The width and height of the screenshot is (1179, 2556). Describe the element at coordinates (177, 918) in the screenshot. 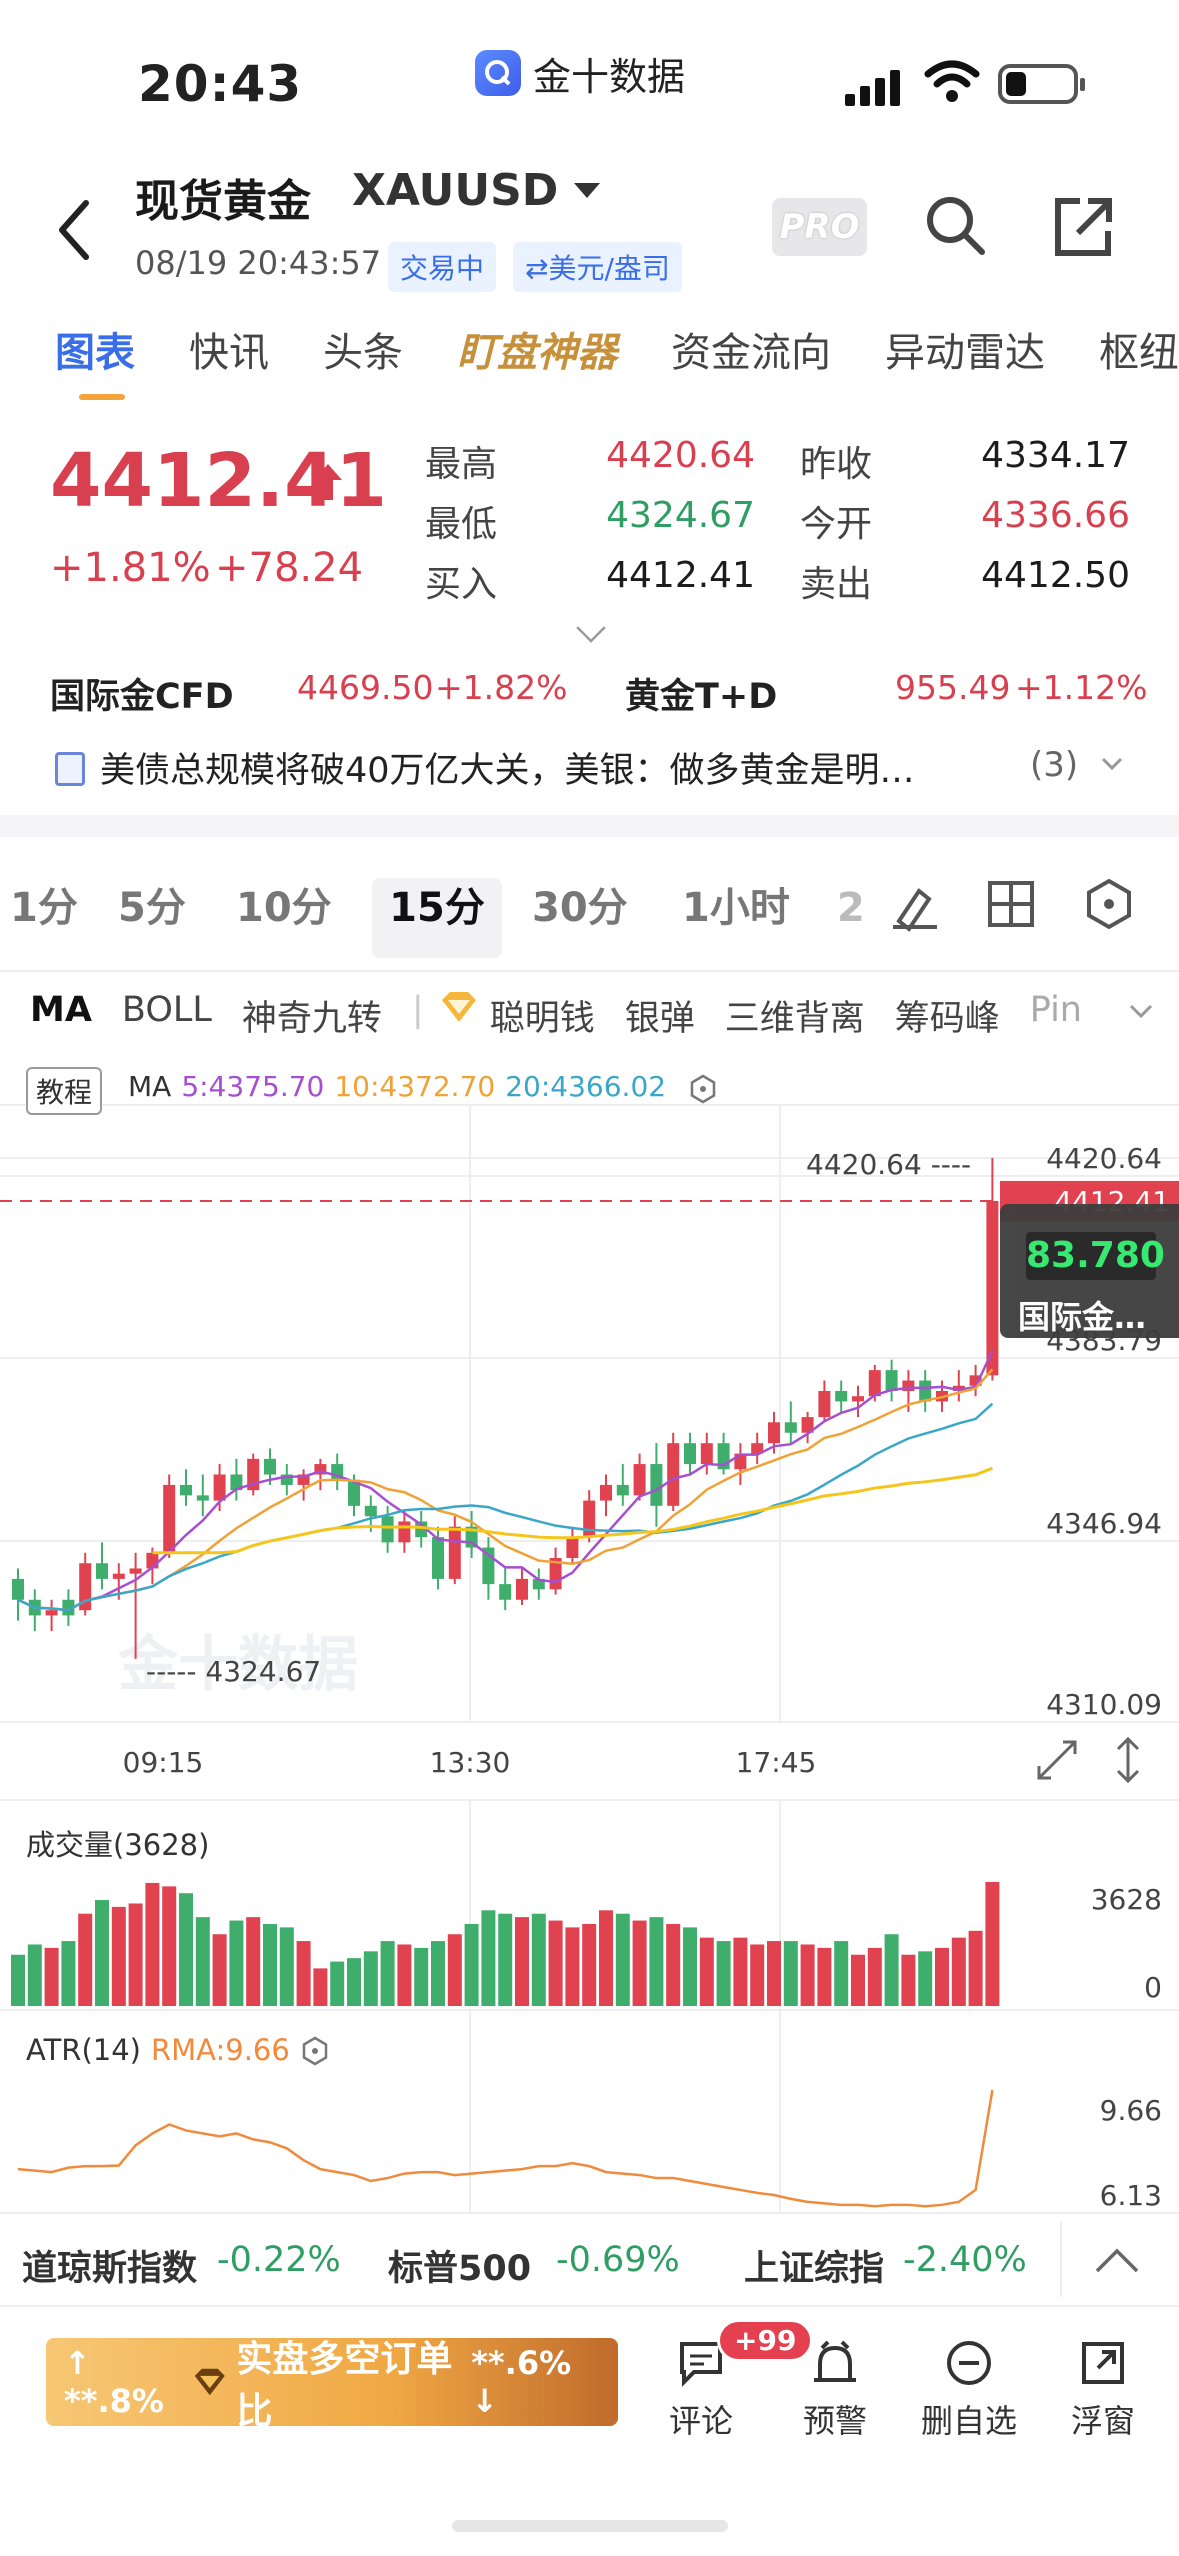

I see `period-5m: 5分` at that location.